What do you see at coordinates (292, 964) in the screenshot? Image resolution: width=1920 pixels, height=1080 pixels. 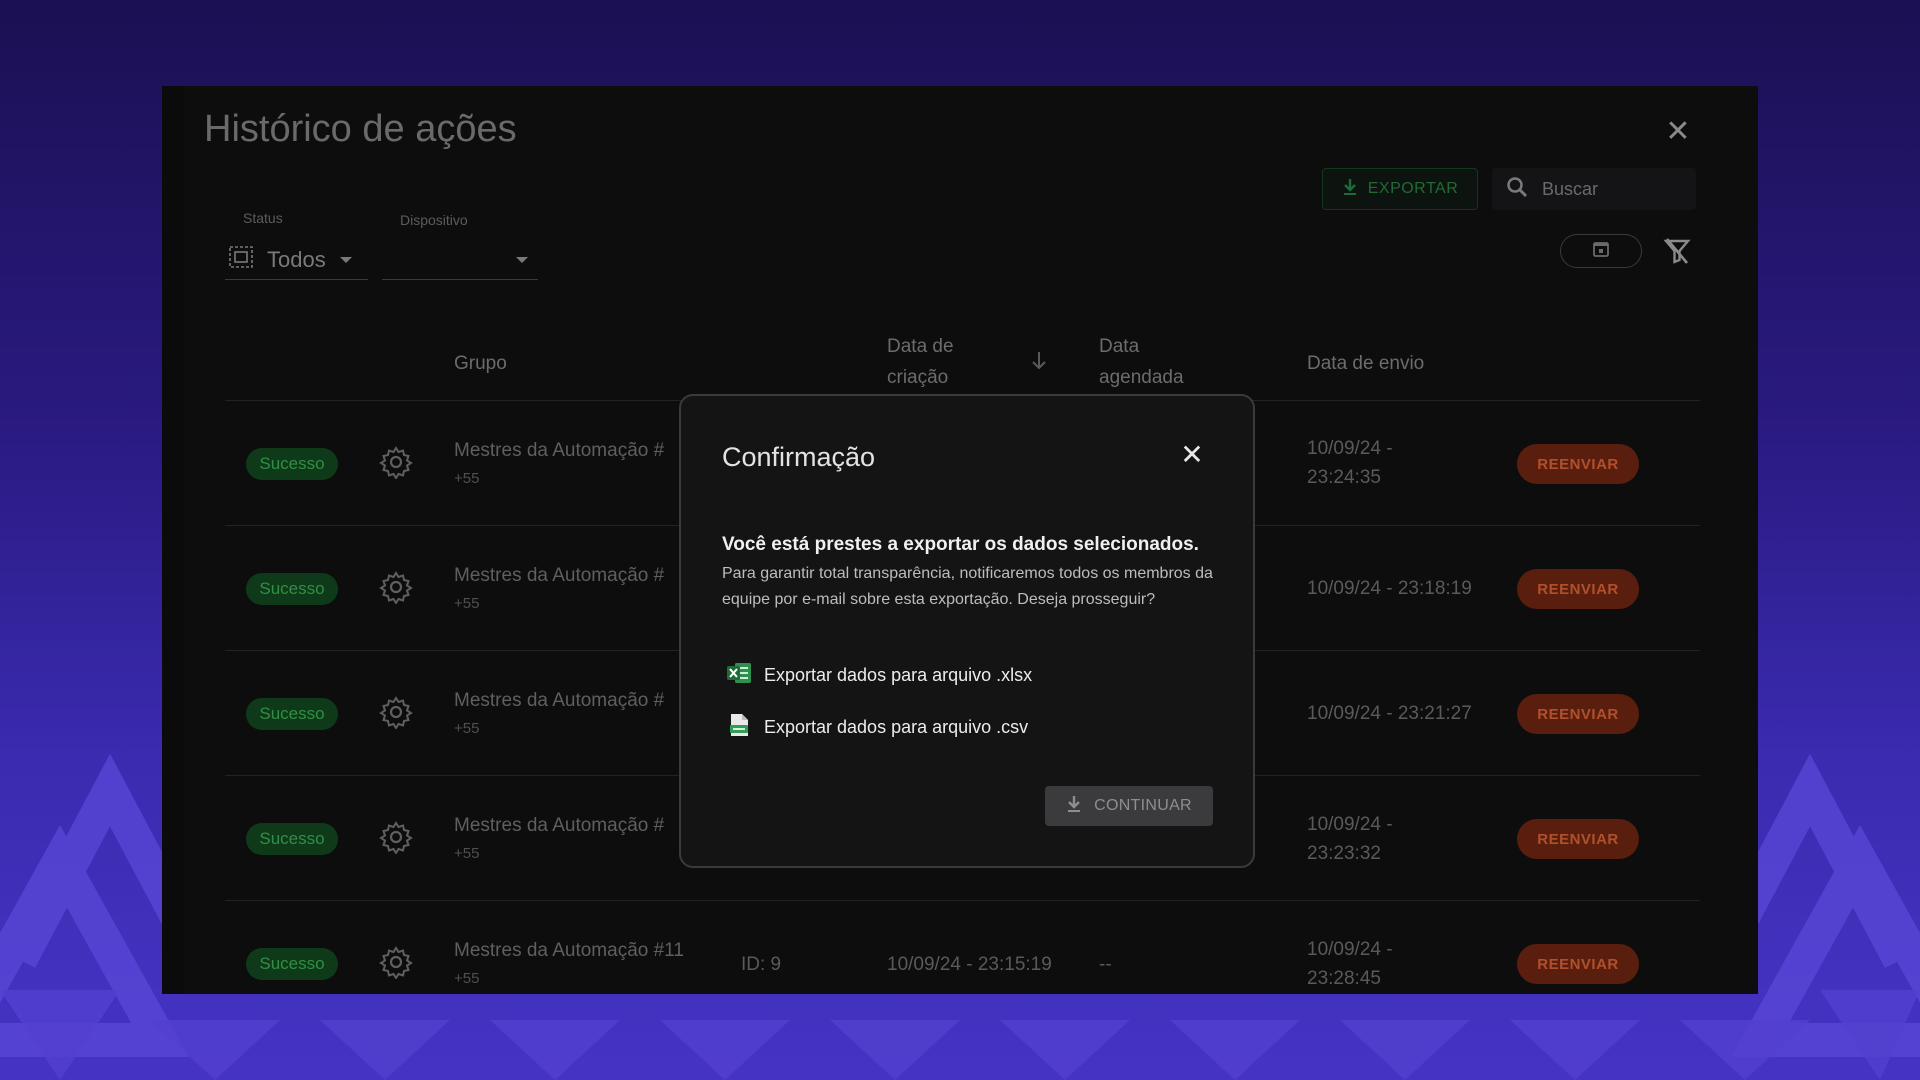 I see `status-badge: Sucesso` at bounding box center [292, 964].